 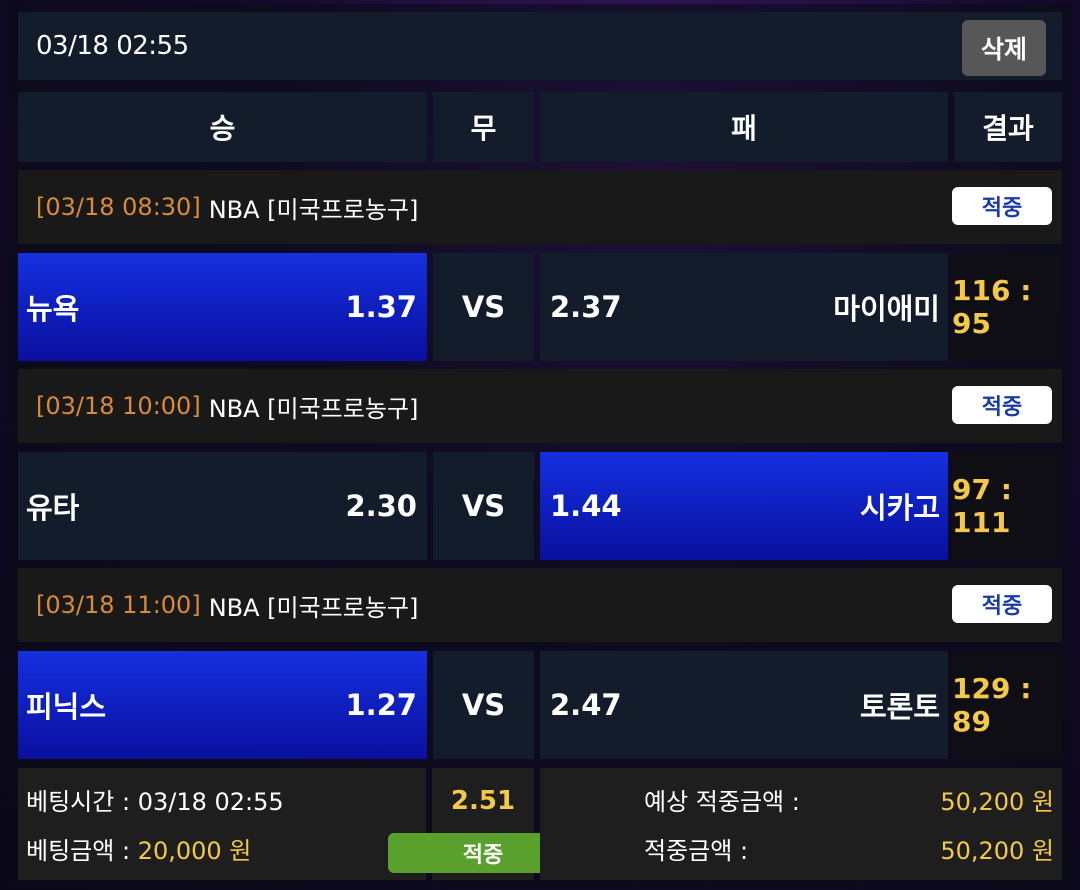 What do you see at coordinates (540, 605) in the screenshot?
I see `game-header: [03/18 11:00] NBA [미국프로농구] 적중` at bounding box center [540, 605].